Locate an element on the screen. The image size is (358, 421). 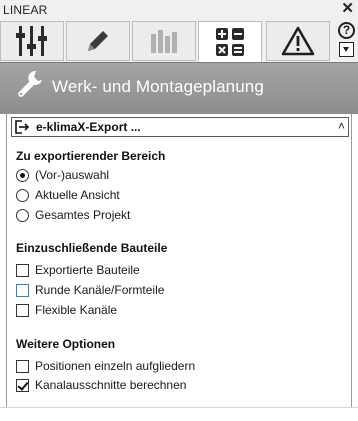
option-label: Exportierte Bauteile is located at coordinates (87, 270).